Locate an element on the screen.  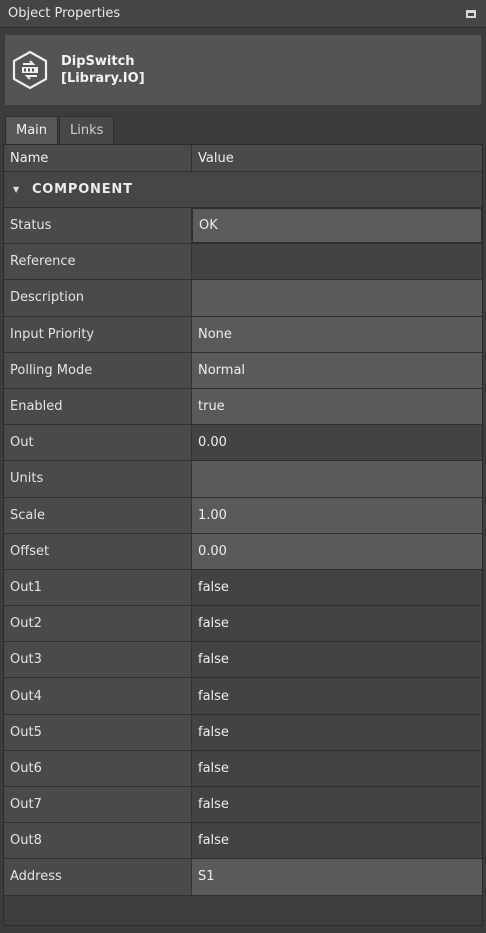
property-name: Out7 is located at coordinates (98, 805).